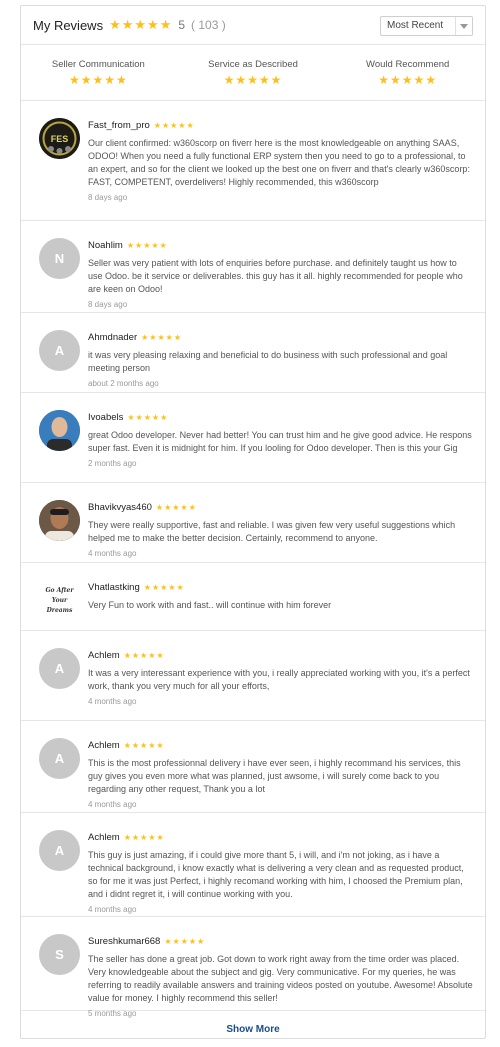  I want to click on fes-logo-icon: FES, so click(59, 138).